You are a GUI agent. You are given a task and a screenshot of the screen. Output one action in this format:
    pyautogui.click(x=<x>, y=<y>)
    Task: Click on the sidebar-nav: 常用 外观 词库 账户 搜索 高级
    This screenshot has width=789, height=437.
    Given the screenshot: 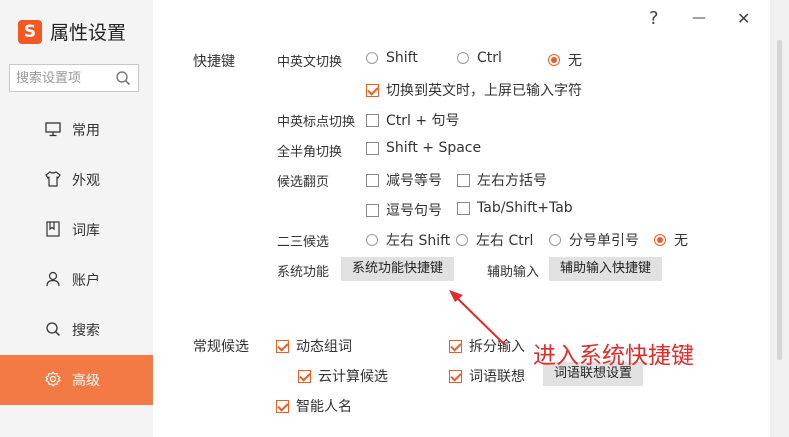 What is the action you would take?
    pyautogui.click(x=76, y=255)
    